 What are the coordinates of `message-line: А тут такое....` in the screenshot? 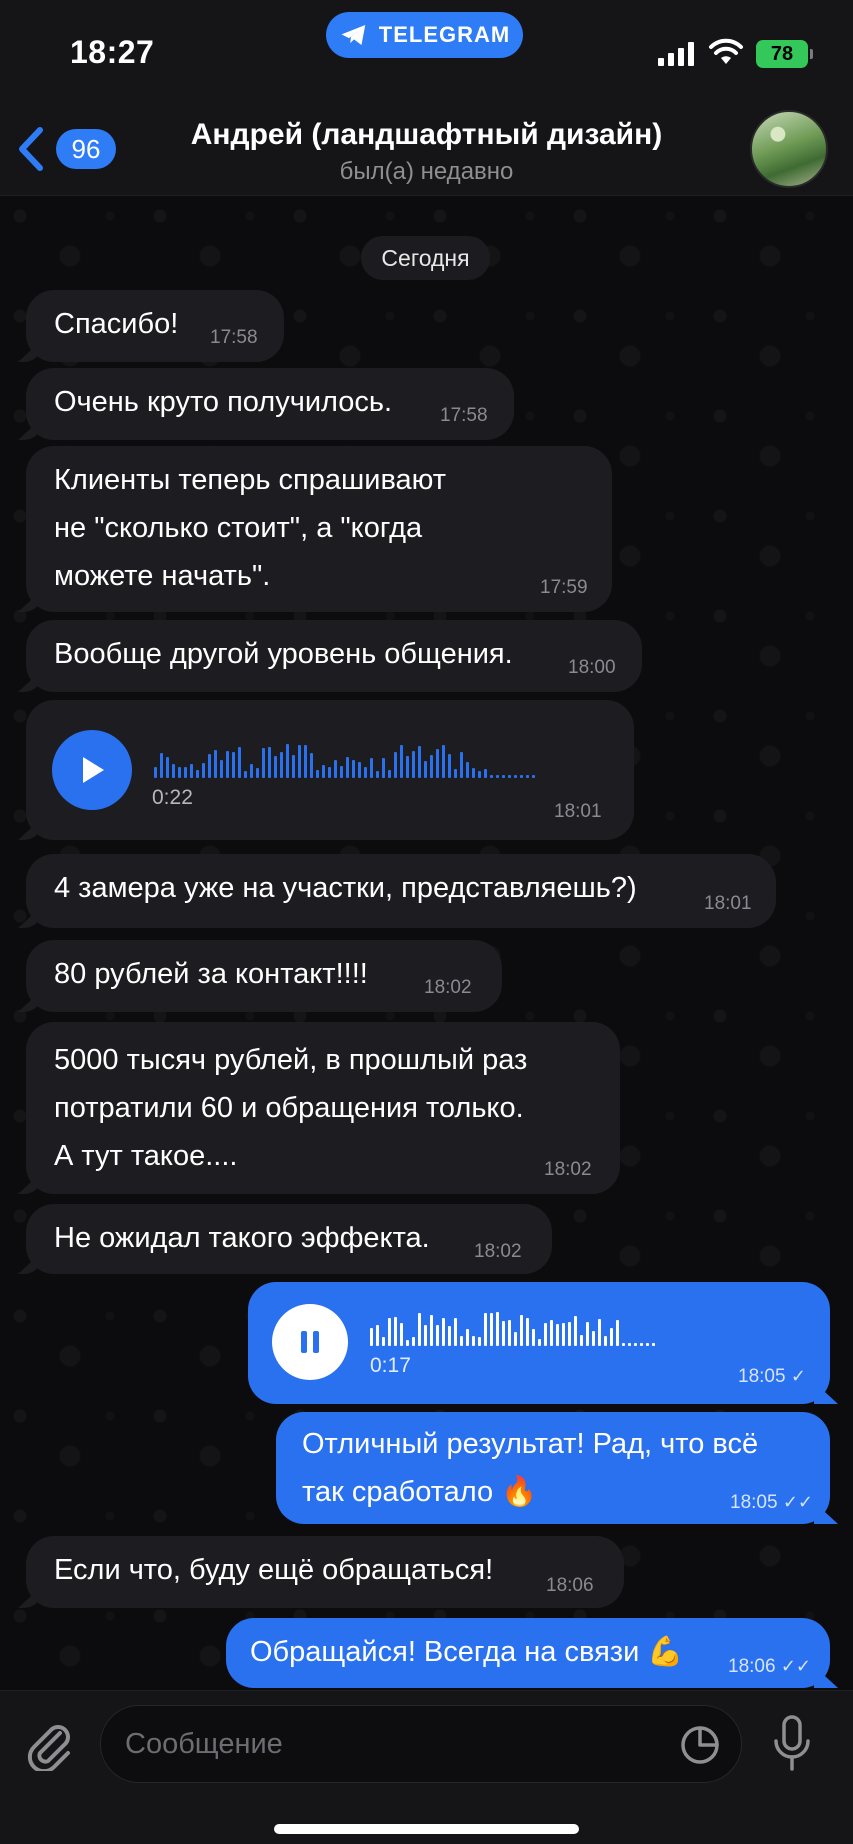 It's located at (146, 1156).